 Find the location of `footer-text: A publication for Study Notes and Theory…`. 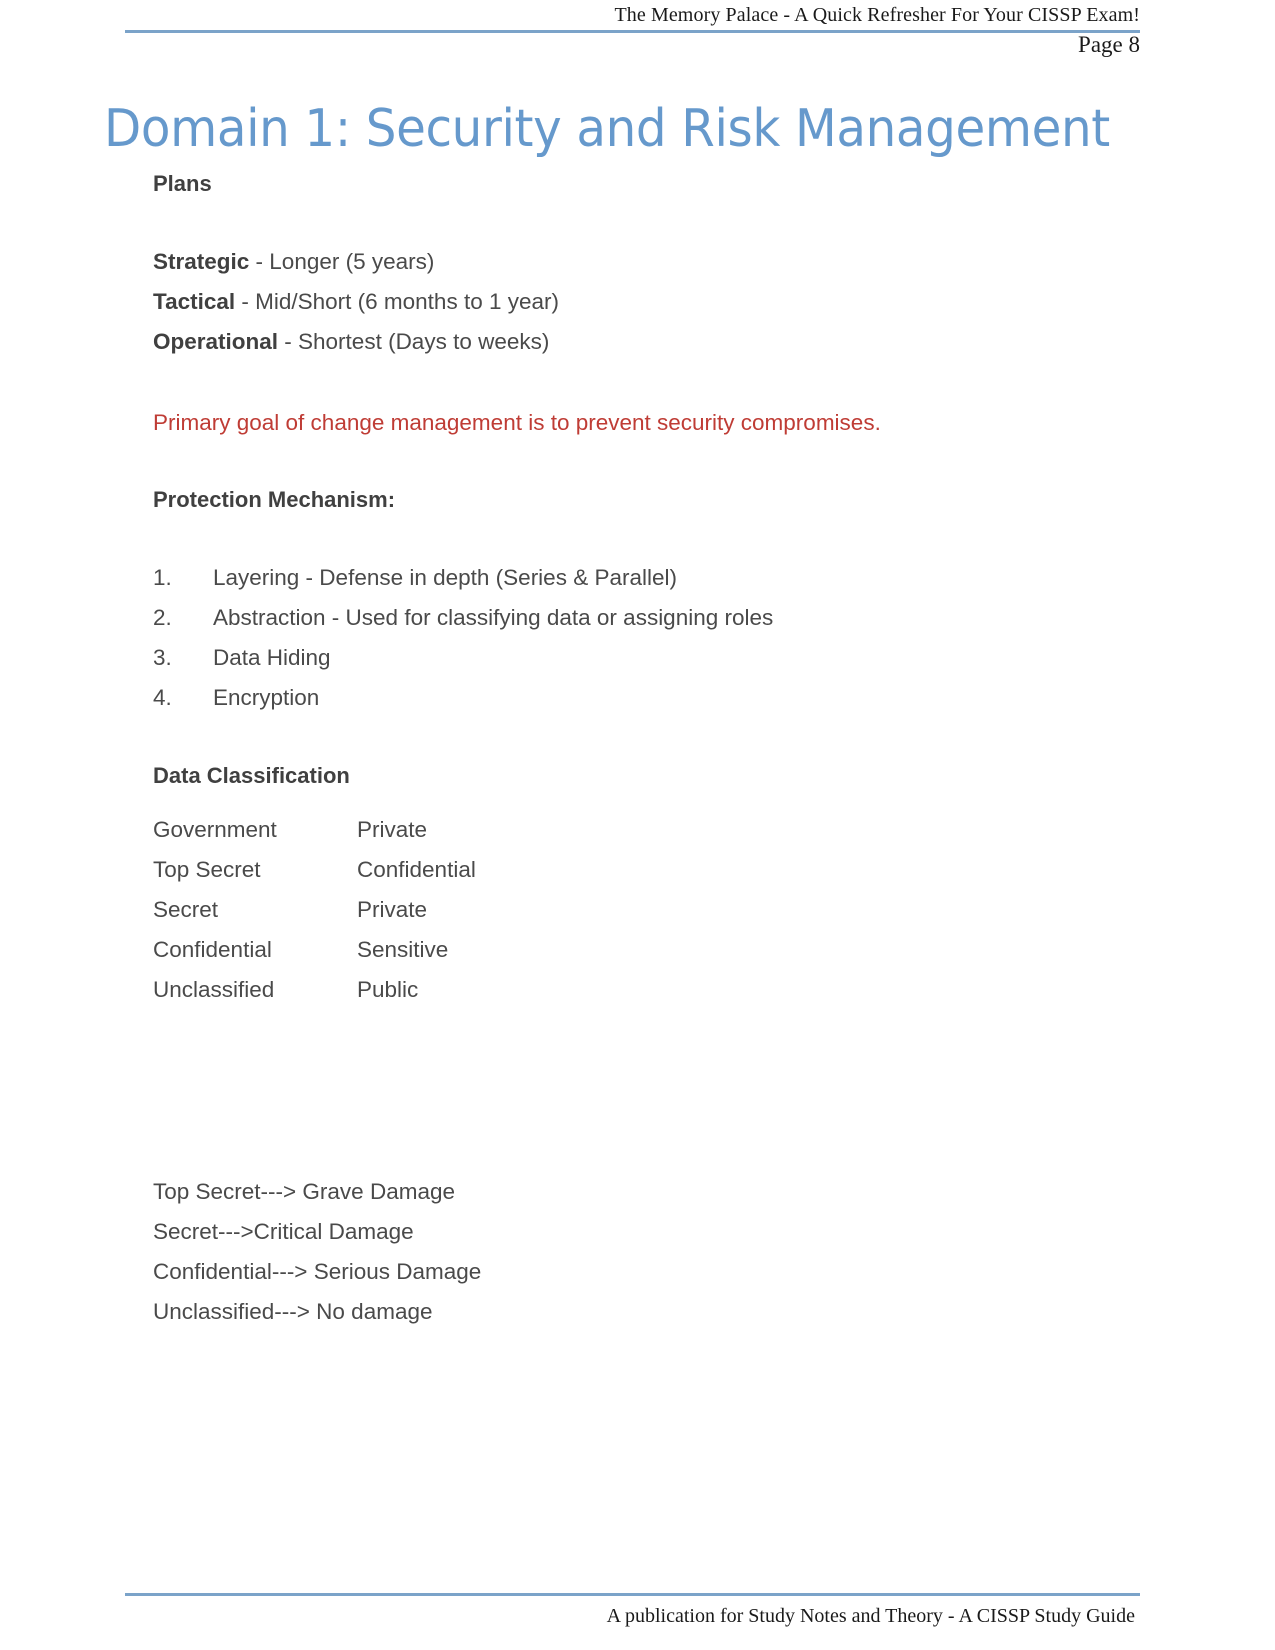

footer-text: A publication for Study Notes and Theory… is located at coordinates (870, 1616).